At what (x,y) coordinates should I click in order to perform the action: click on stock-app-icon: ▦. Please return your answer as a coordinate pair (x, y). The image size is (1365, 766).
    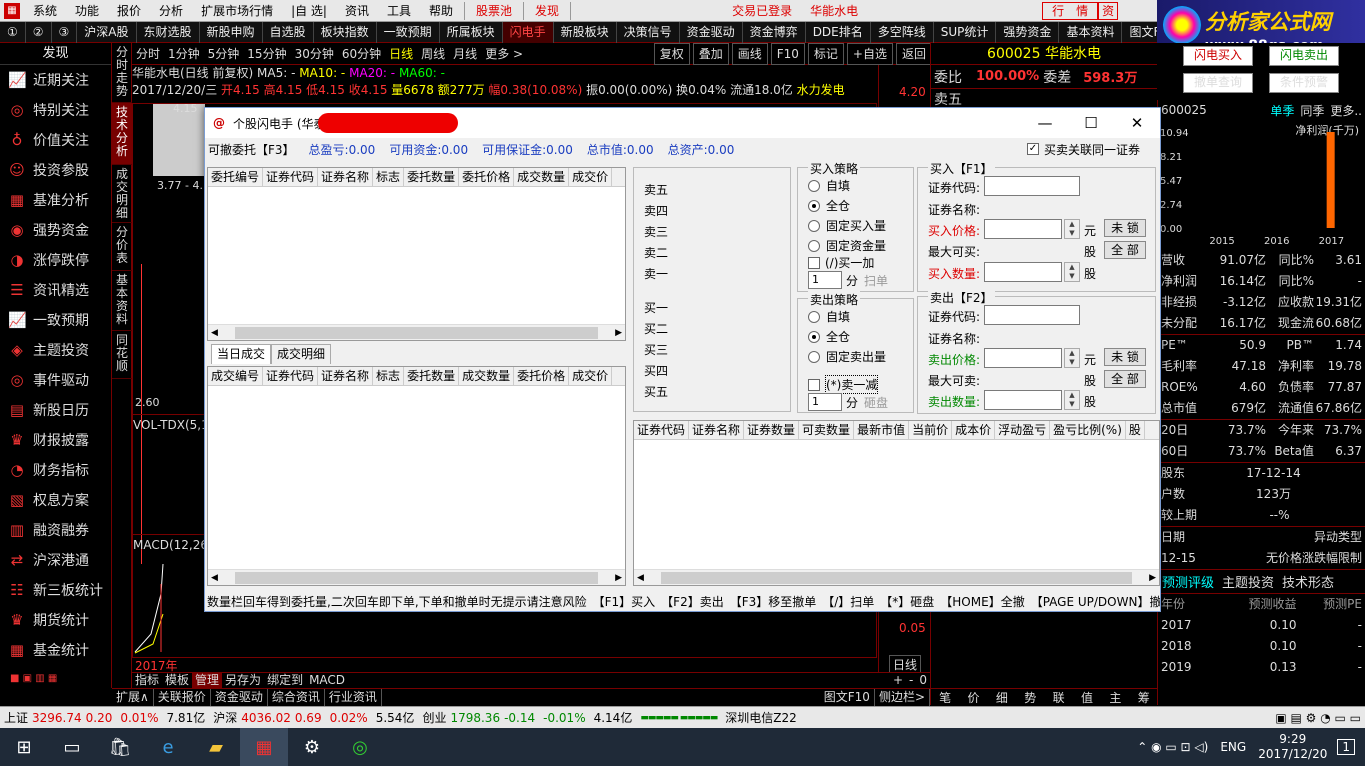
    Looking at the image, I should click on (264, 747).